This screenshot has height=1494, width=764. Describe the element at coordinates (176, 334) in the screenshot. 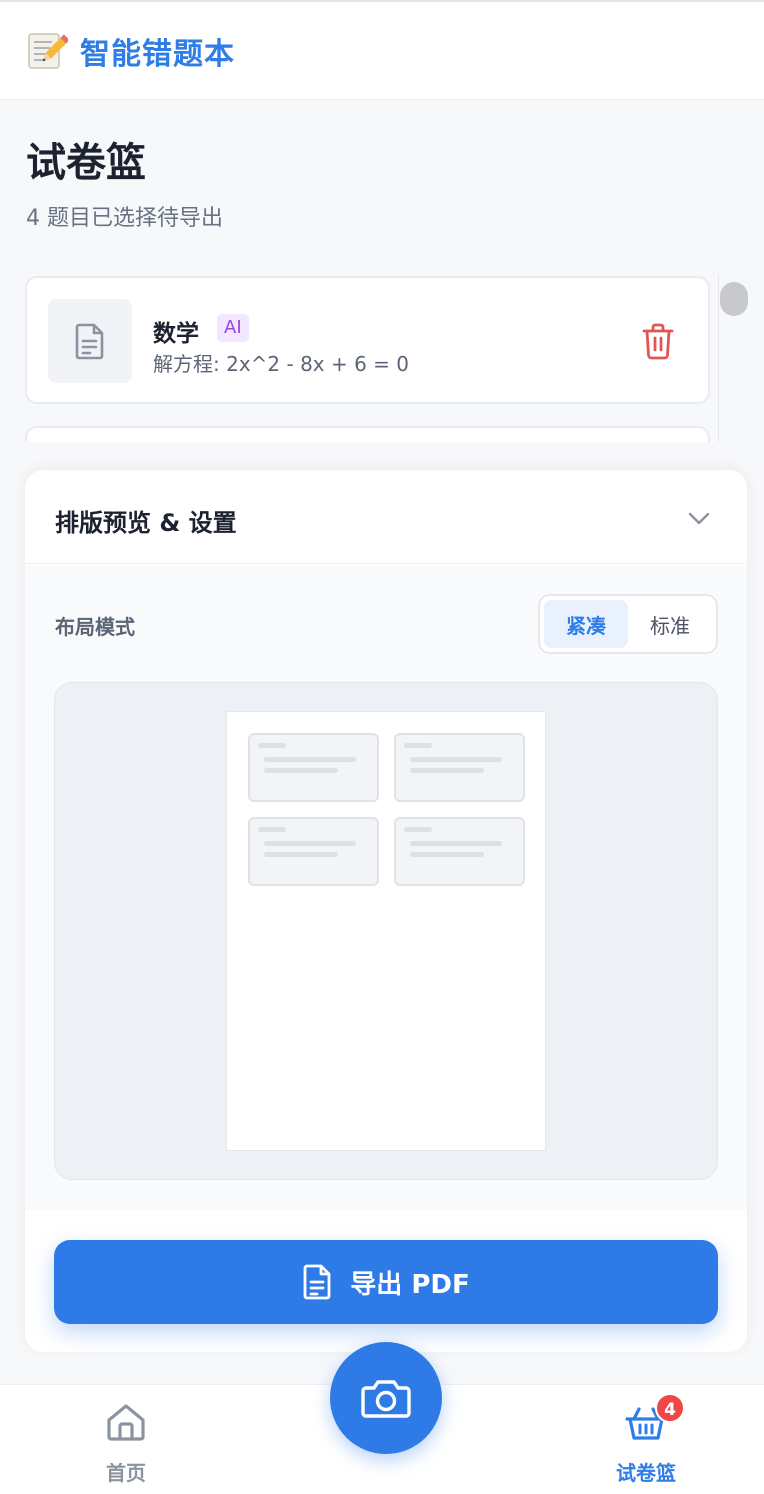

I see `question-subject: 数学` at that location.